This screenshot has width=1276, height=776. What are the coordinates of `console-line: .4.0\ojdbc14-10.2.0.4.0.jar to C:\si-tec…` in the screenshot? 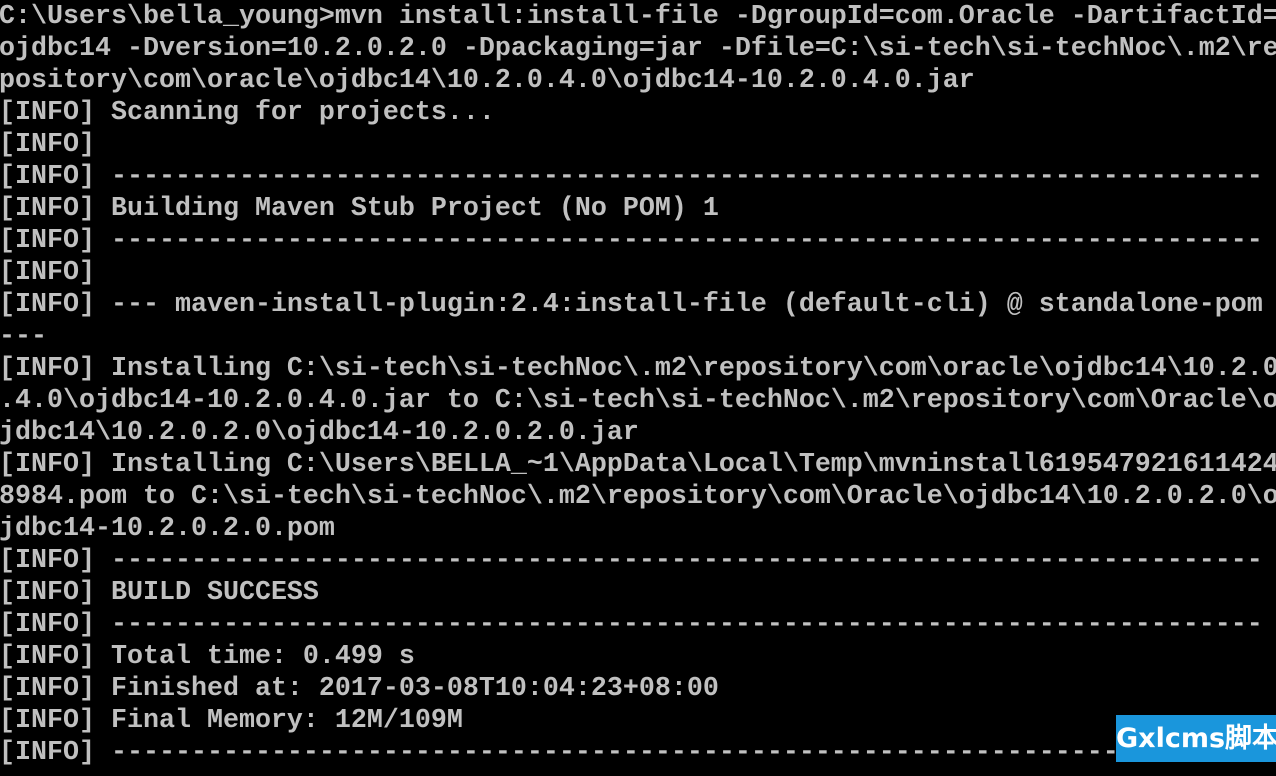 It's located at (638, 401).